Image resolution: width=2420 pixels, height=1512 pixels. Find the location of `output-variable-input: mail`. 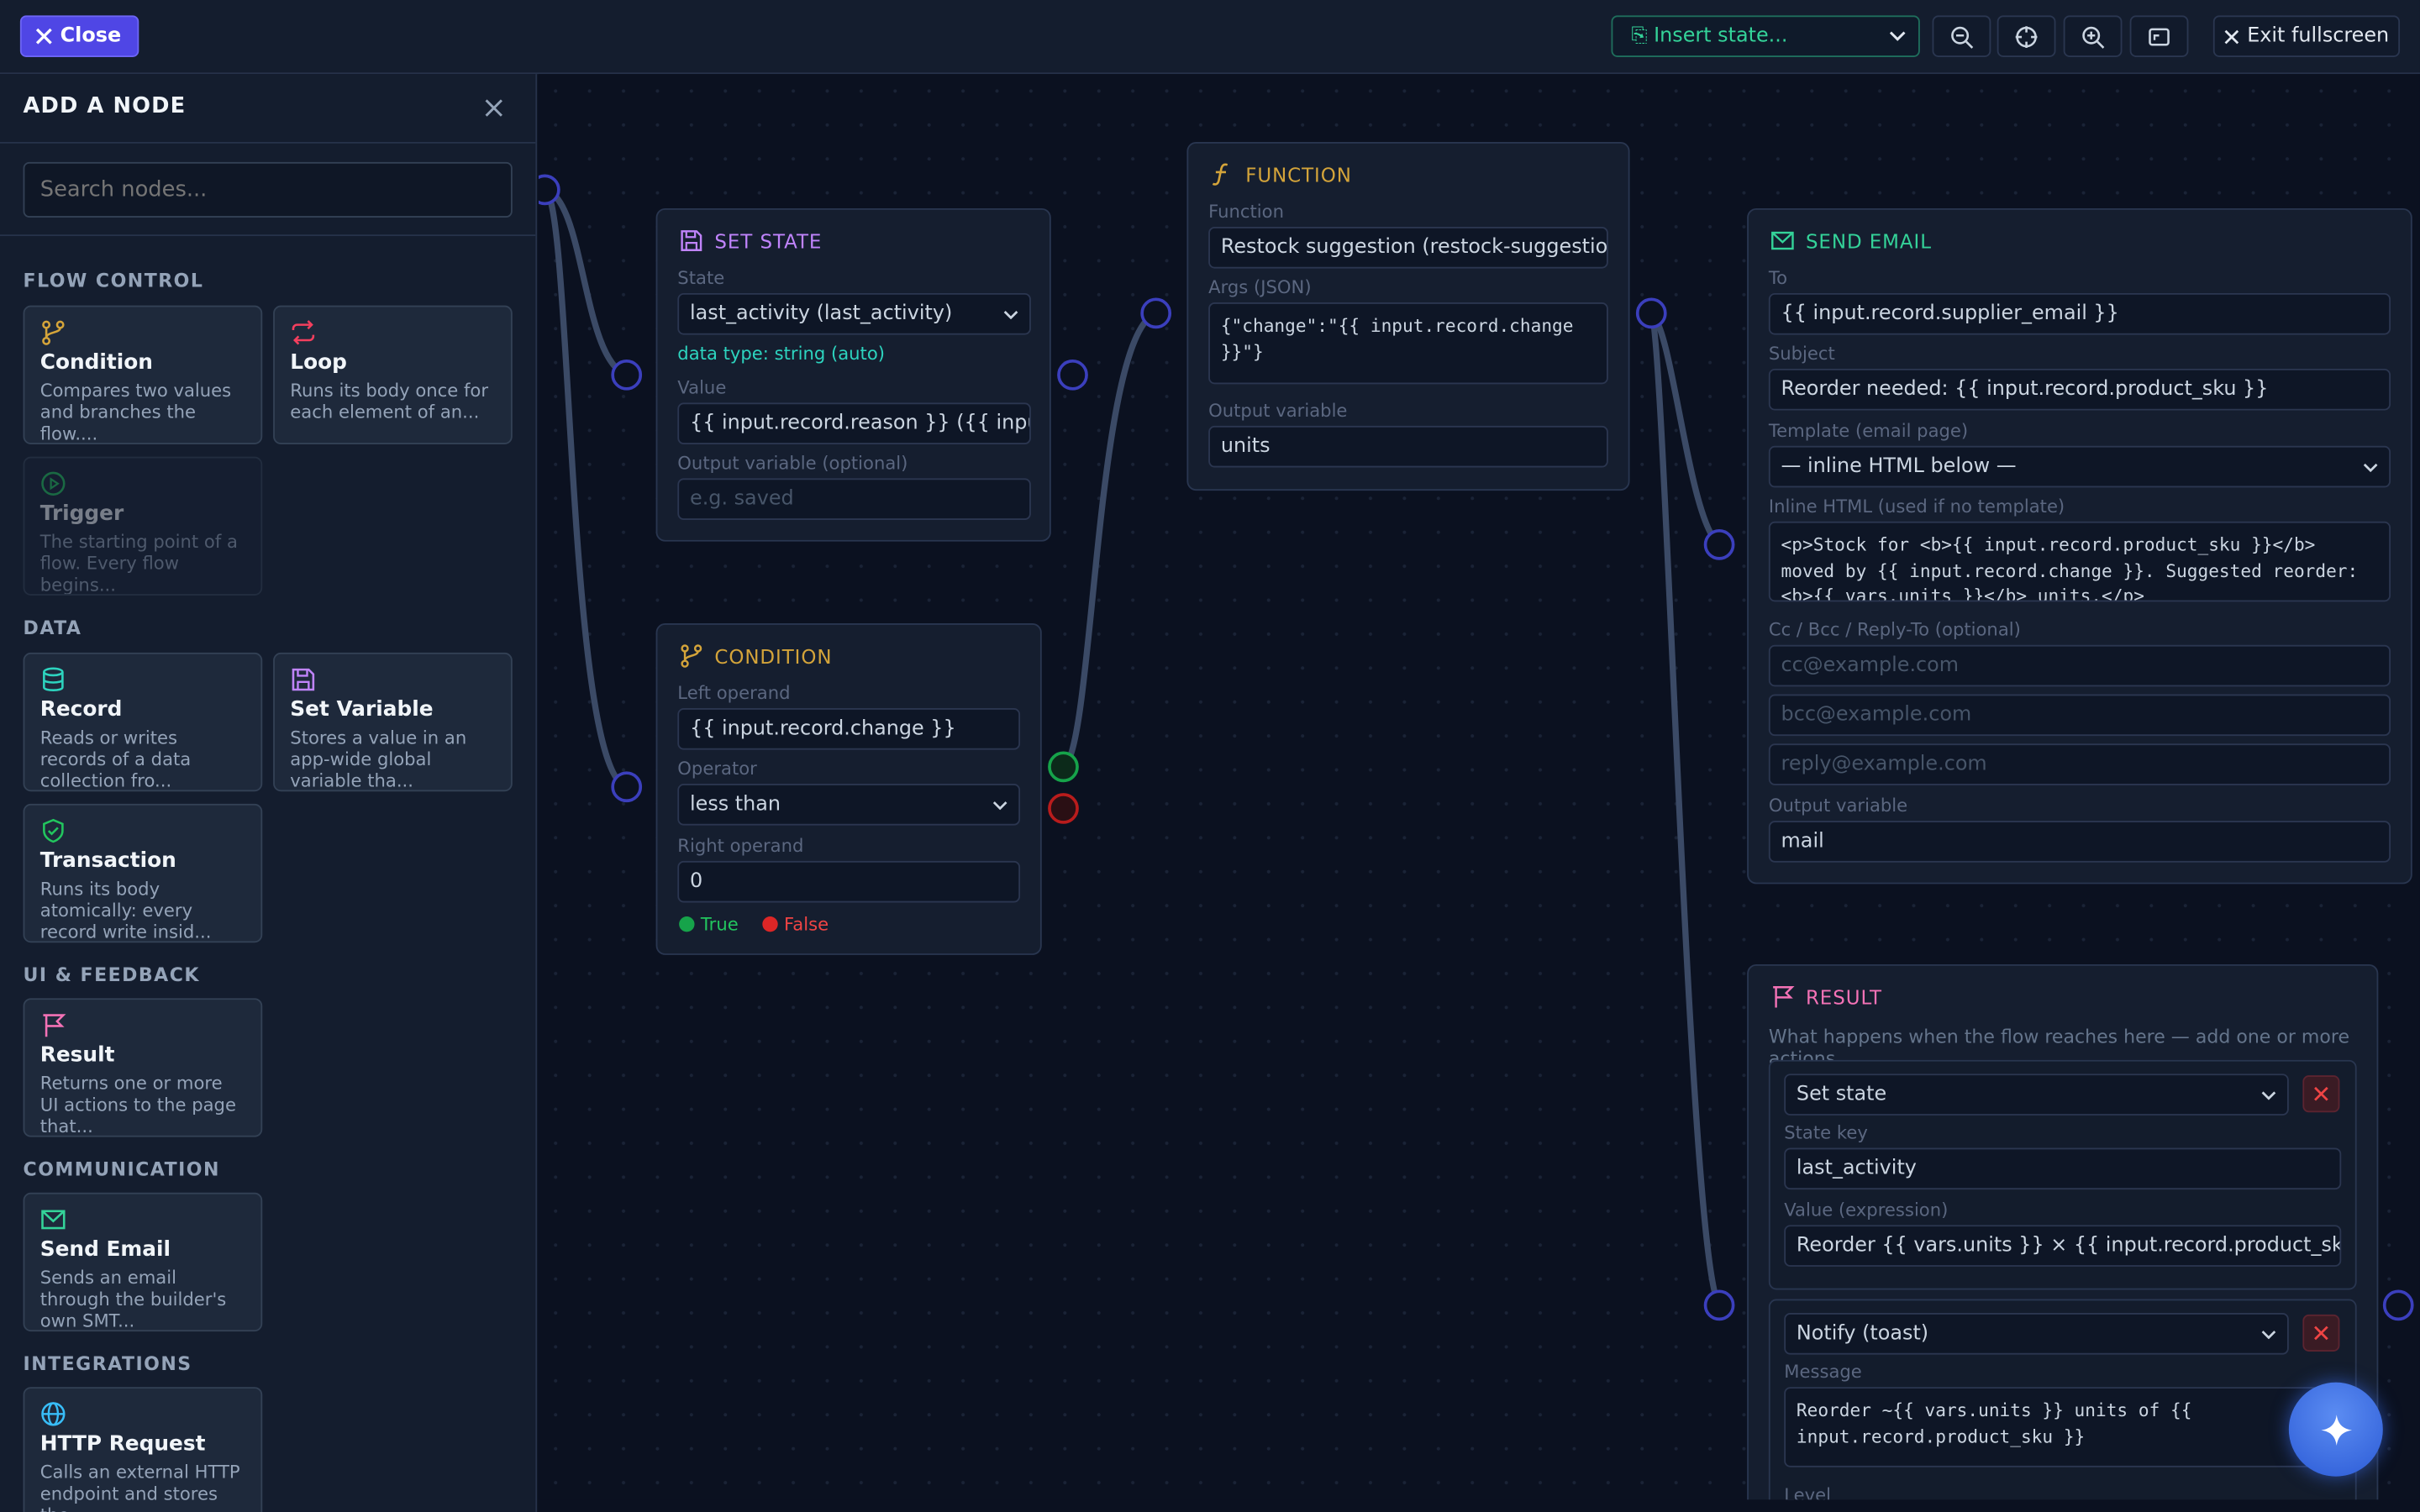

output-variable-input: mail is located at coordinates (2080, 842).